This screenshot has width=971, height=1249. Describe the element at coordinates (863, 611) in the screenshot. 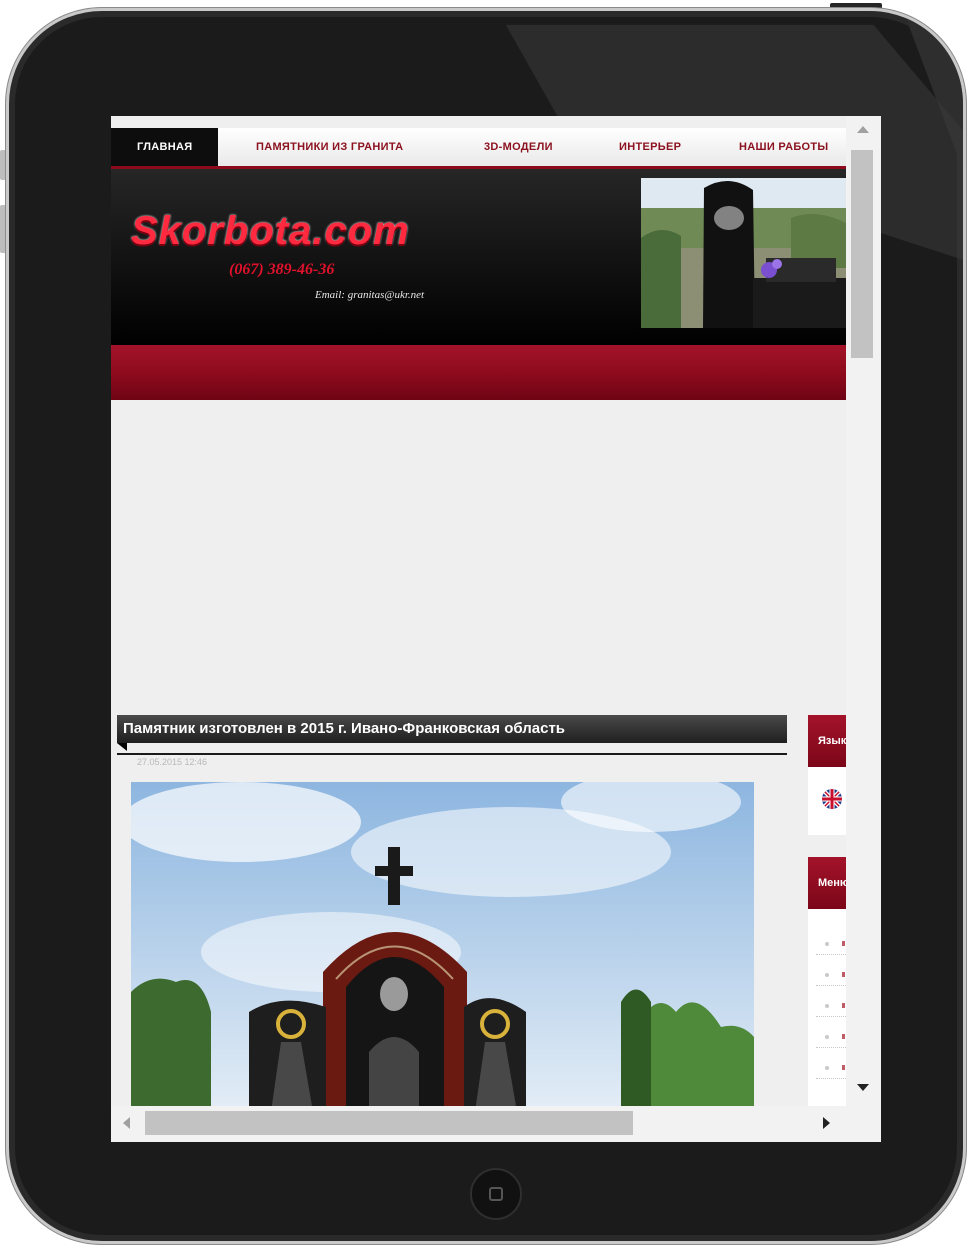

I see `vertical-scrollbar` at that location.